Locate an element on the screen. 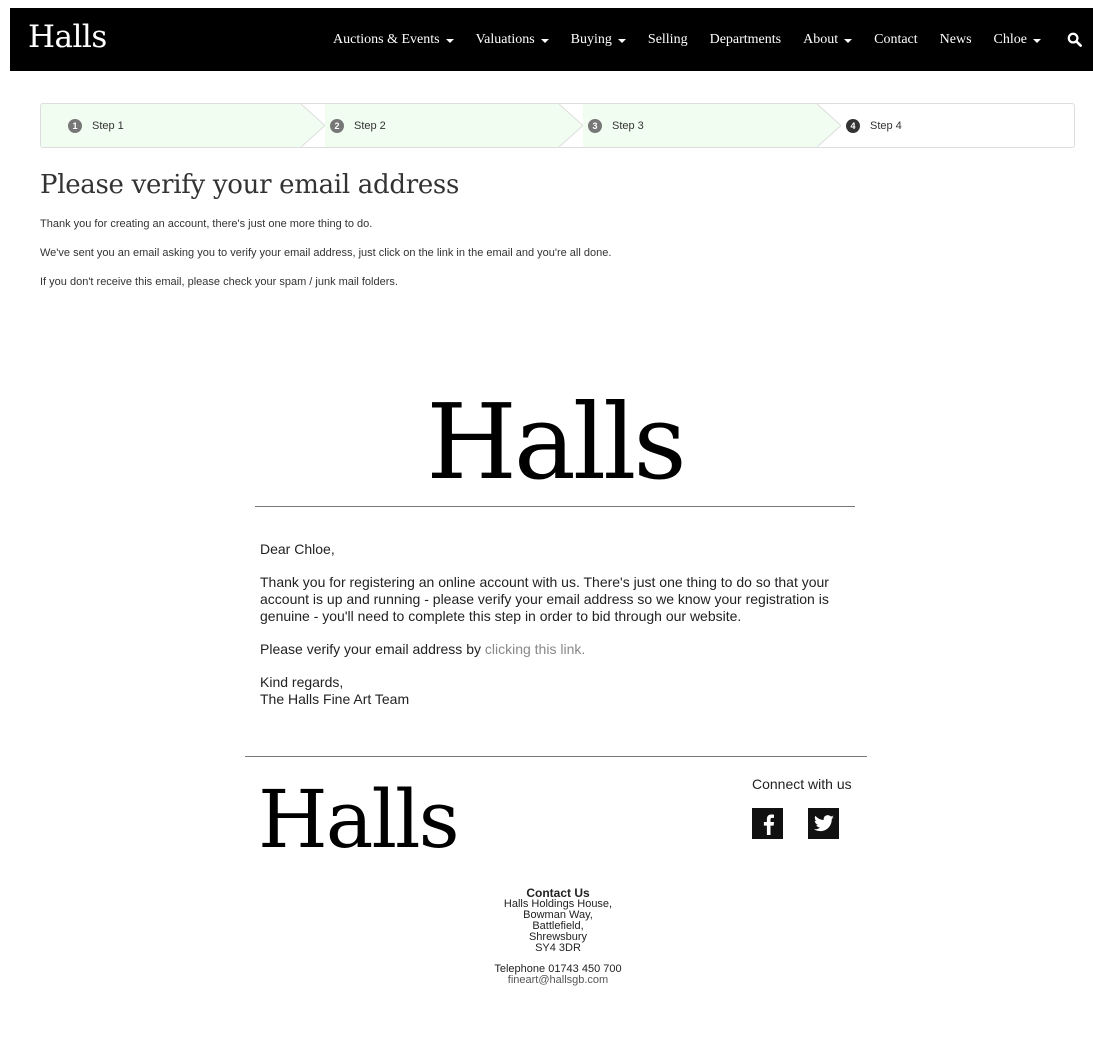 The width and height of the screenshot is (1093, 1039). step-number-badge: 3 is located at coordinates (595, 125).